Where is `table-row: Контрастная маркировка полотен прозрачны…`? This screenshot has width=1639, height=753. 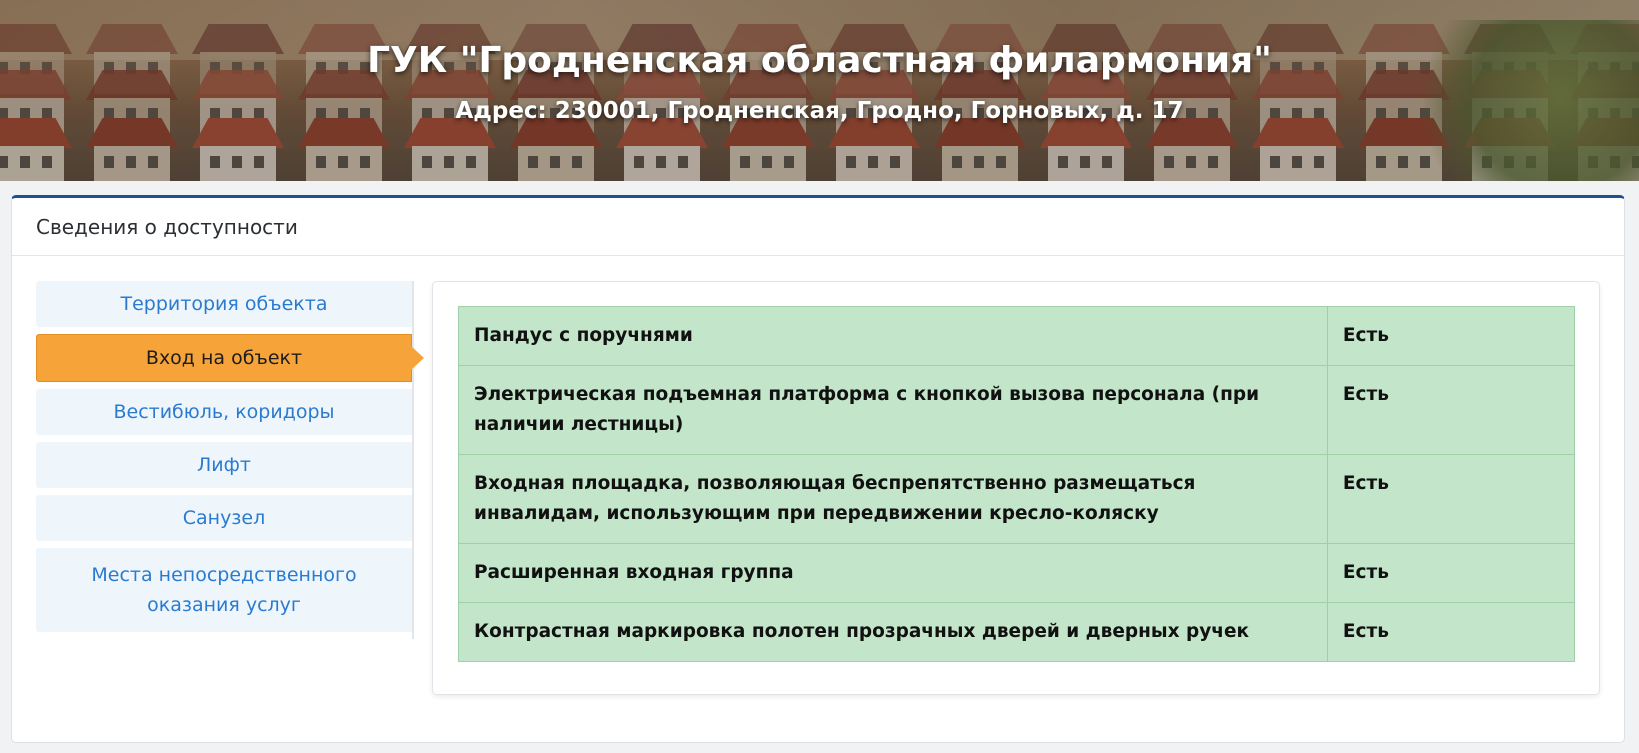 table-row: Контрастная маркировка полотен прозрачны… is located at coordinates (1017, 632).